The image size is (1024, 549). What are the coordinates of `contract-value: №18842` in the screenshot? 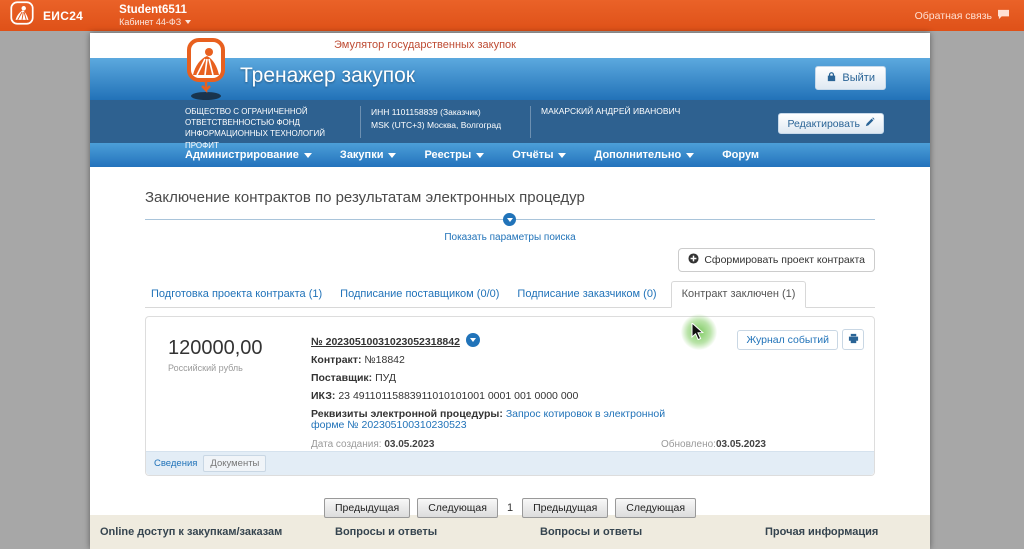 It's located at (384, 360).